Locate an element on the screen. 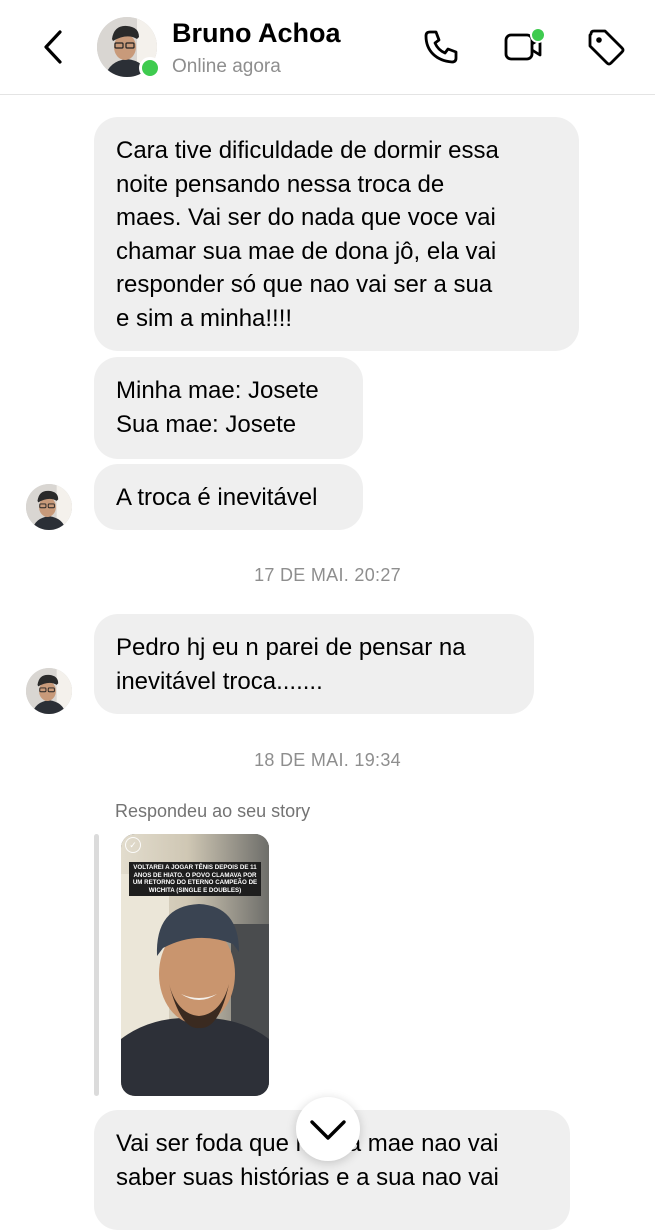  timestamp: 17 DE MAI. 20:27 is located at coordinates (327, 575).